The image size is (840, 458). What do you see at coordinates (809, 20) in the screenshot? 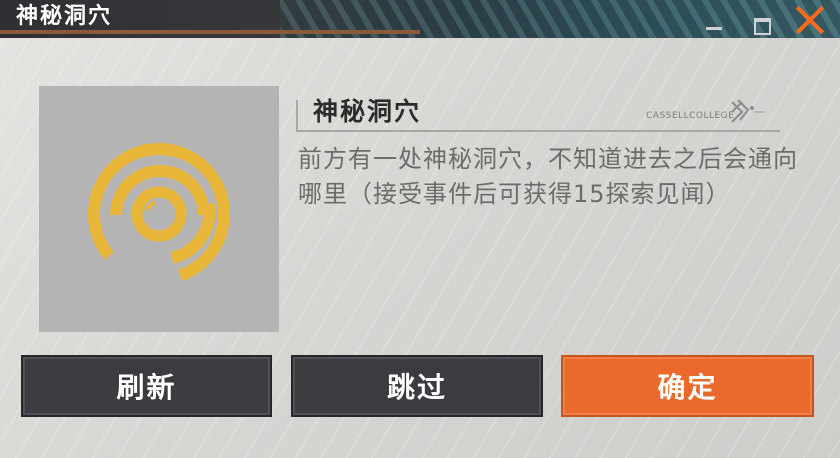
I see `close-icon` at bounding box center [809, 20].